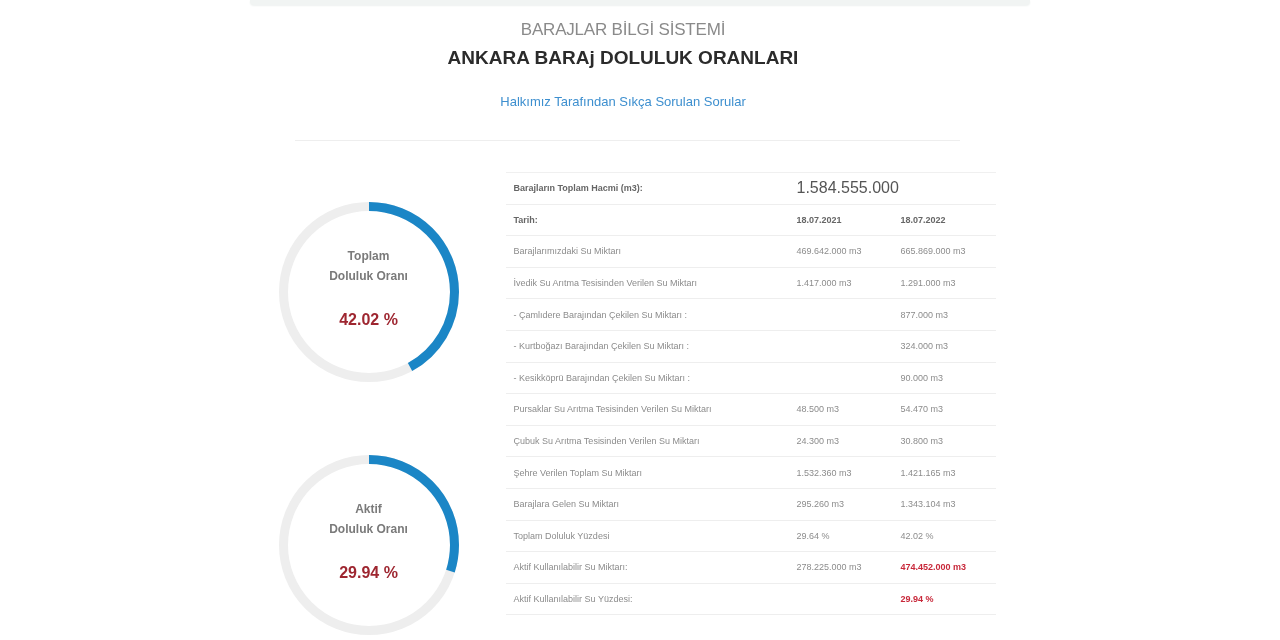 The width and height of the screenshot is (1280, 640). Describe the element at coordinates (566, 504) in the screenshot. I see `table-cell-text: Barajlara Gelen Su Miktarı` at that location.